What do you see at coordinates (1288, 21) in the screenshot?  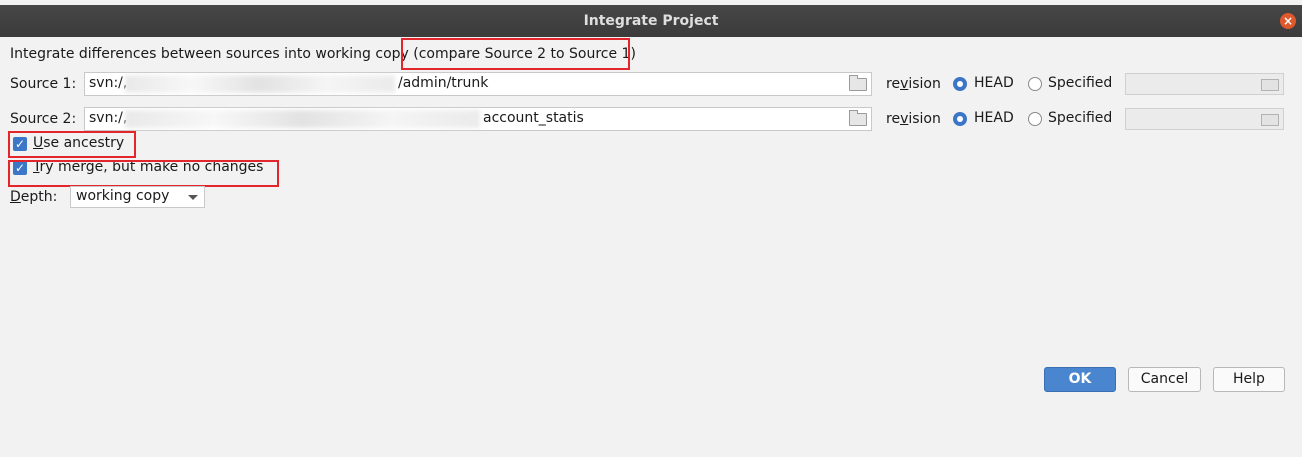 I see `close-icon: ×` at bounding box center [1288, 21].